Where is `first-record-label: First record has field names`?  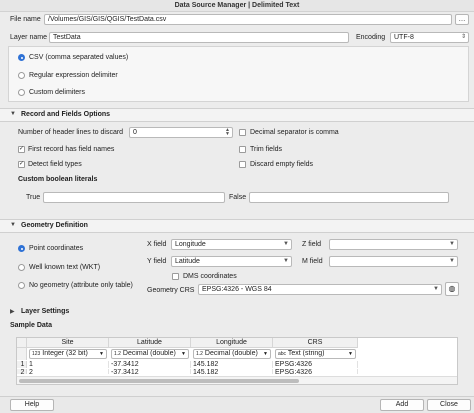 first-record-label: First record has field names is located at coordinates (71, 149).